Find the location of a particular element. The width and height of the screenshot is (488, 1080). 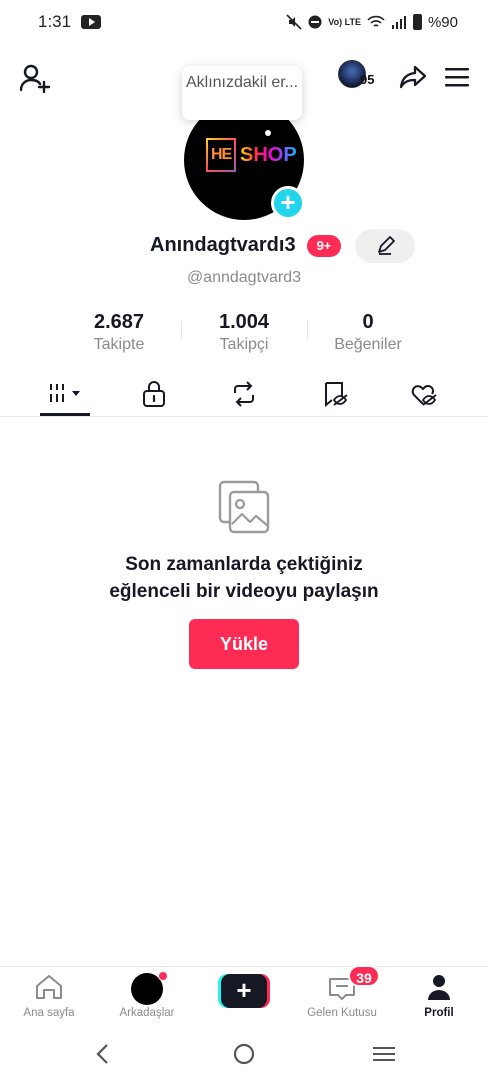

shop-logo: HE SHOP is located at coordinates (251, 155).